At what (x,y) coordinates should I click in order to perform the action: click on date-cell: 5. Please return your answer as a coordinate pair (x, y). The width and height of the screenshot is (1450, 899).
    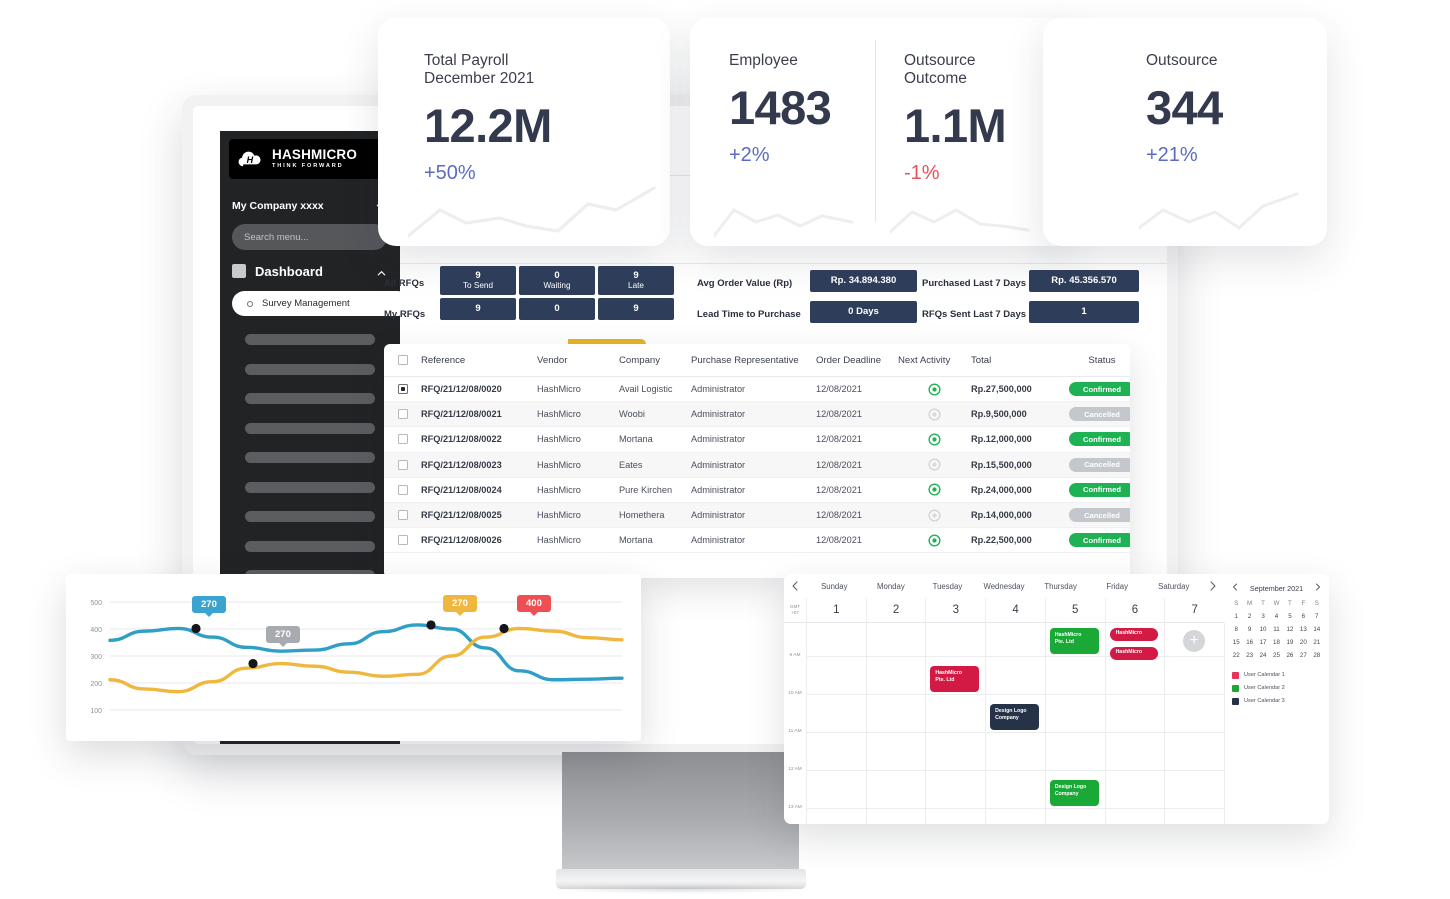
    Looking at the image, I should click on (1074, 610).